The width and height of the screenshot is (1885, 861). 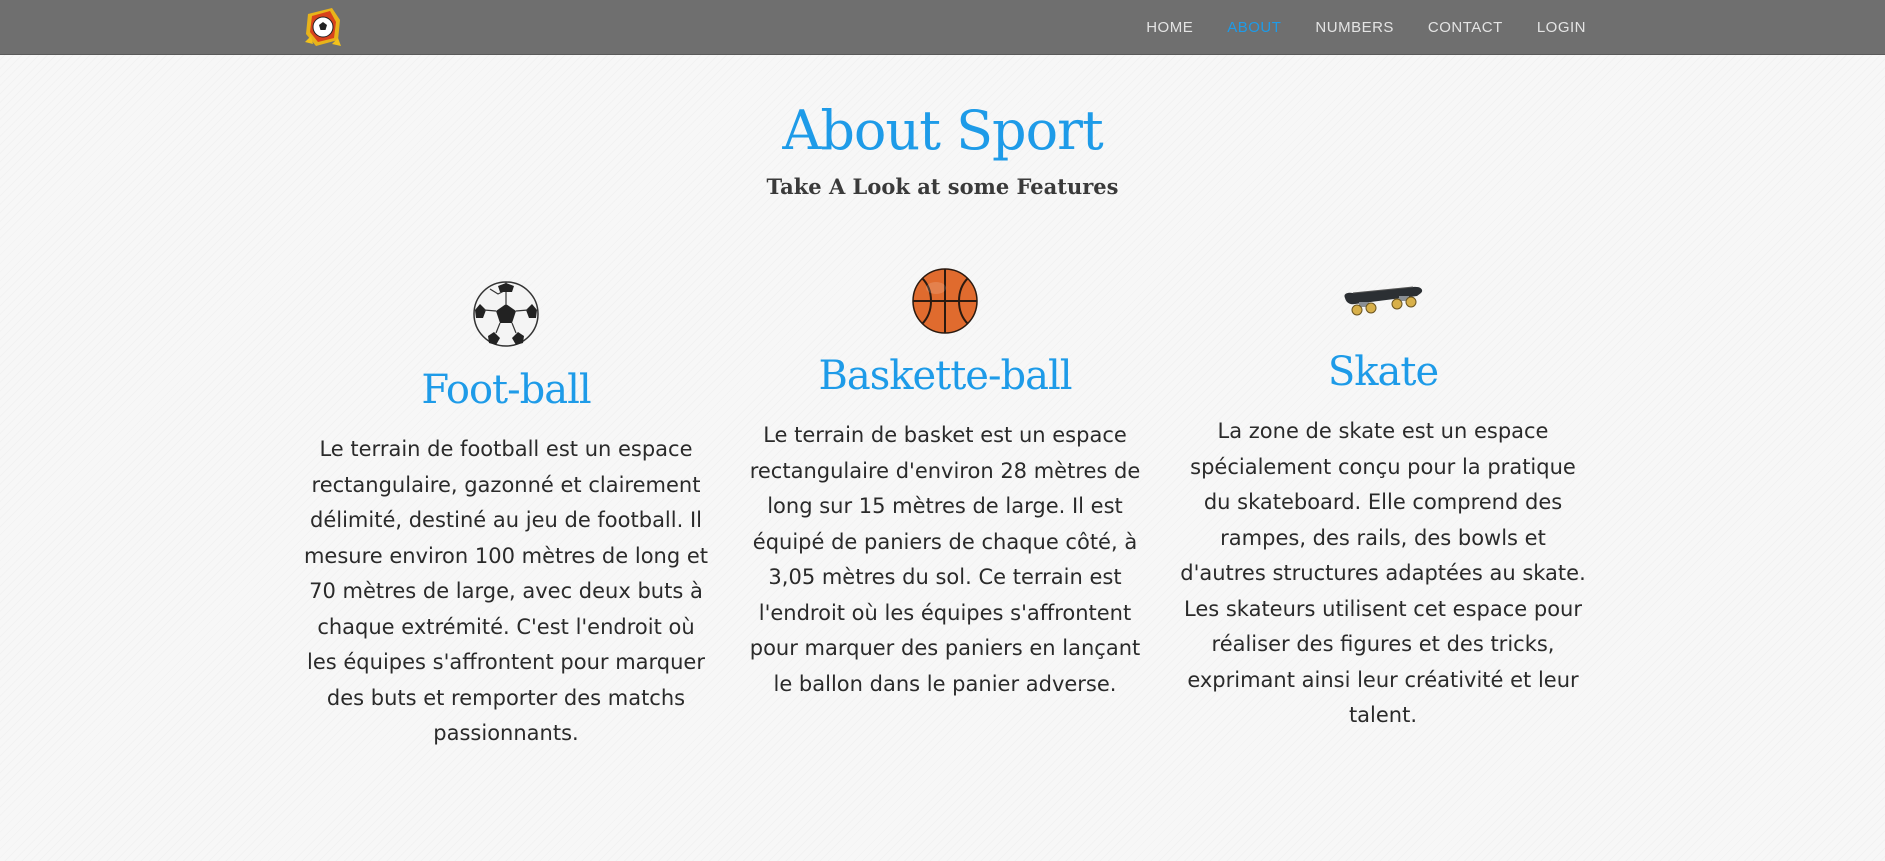 I want to click on nav-numbers: NUMBERS, so click(x=1354, y=27).